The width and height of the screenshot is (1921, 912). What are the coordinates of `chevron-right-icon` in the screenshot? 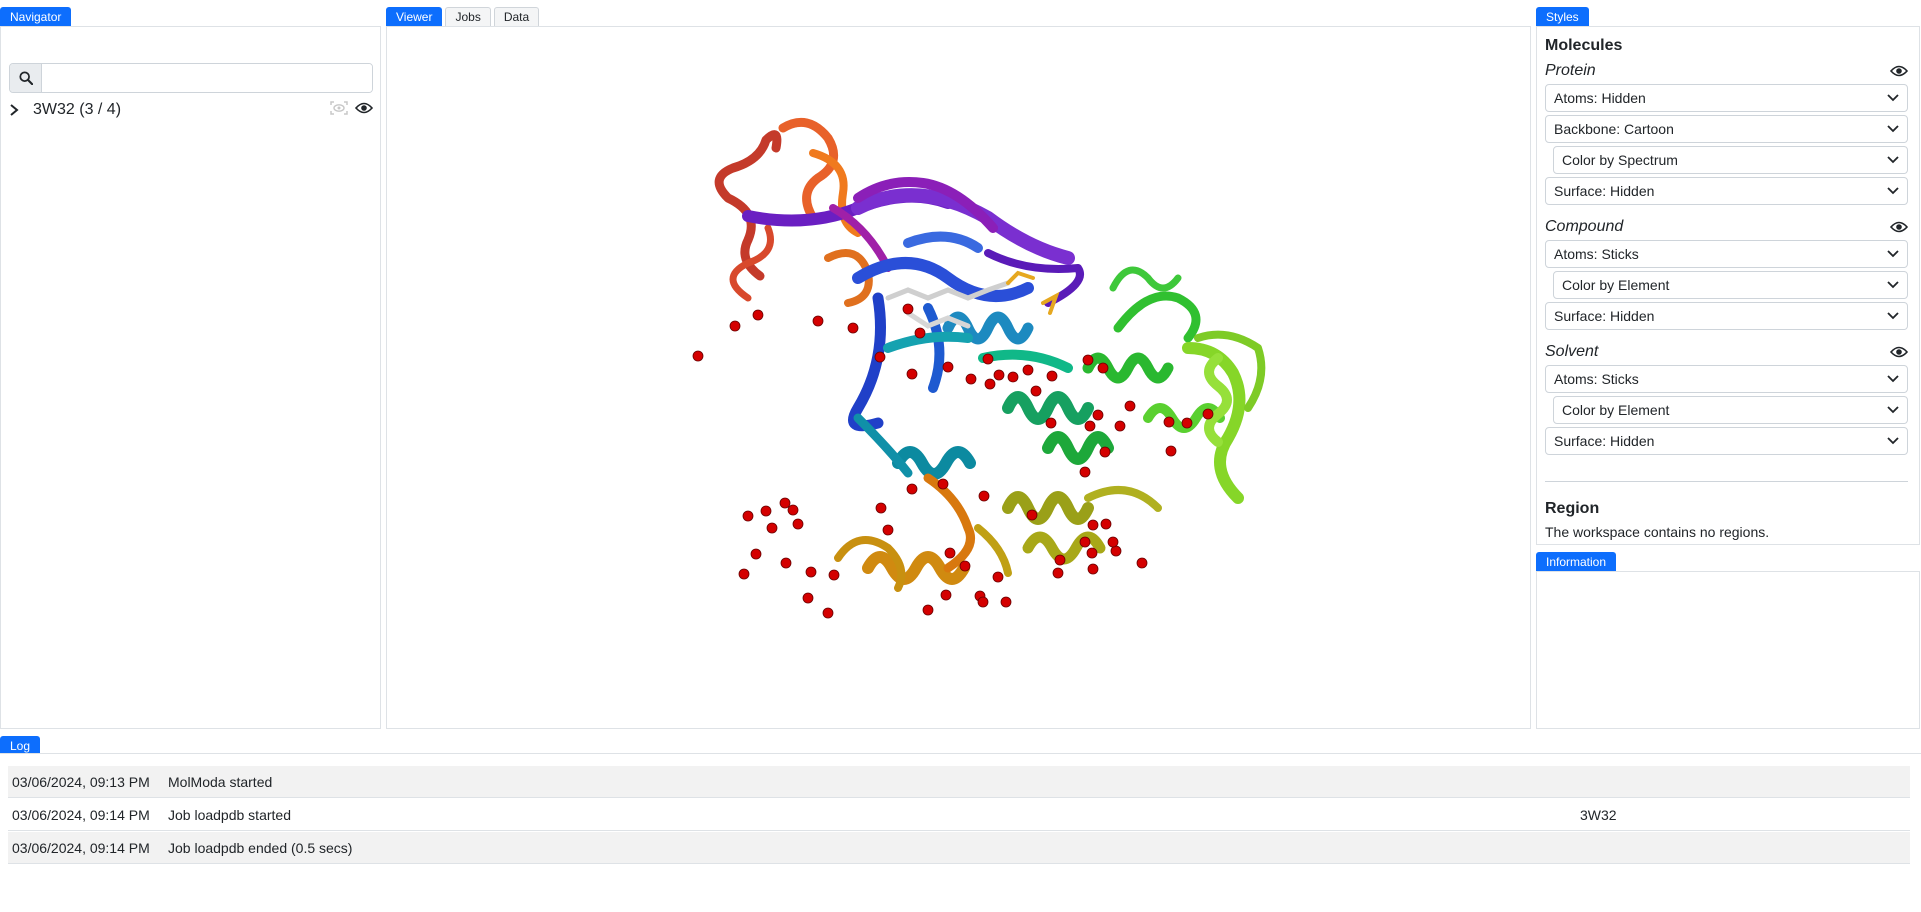 It's located at (17, 110).